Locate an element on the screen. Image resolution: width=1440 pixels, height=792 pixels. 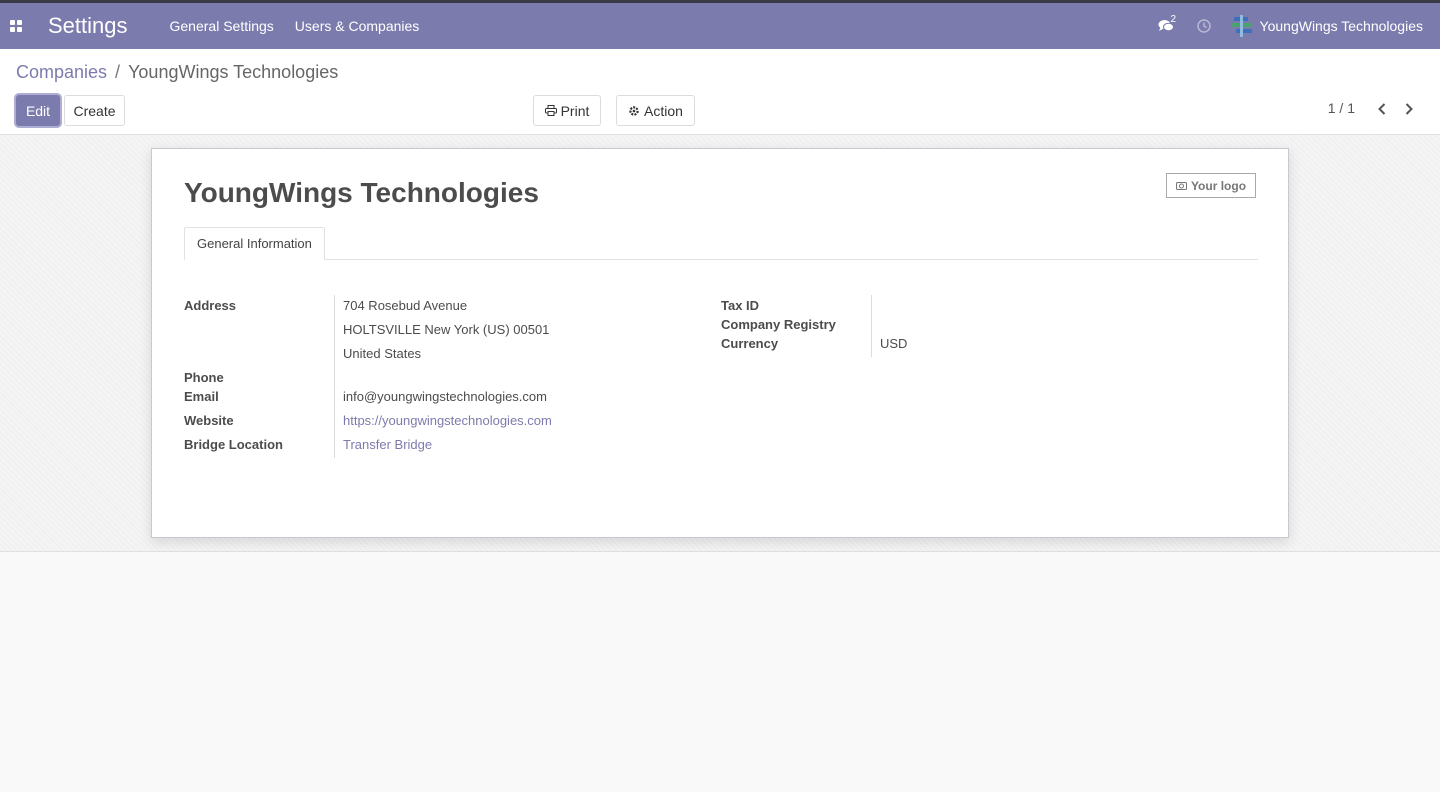
street-value: 704 Rosebud Avenue is located at coordinates (405, 305).